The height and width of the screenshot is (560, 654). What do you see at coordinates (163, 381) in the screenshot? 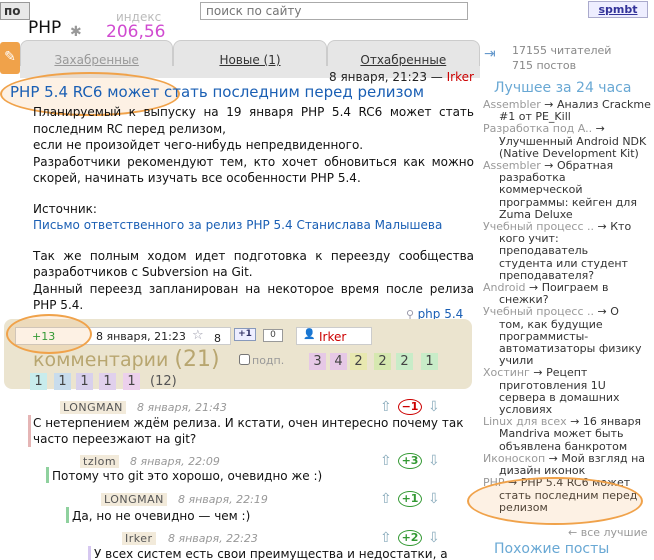
I see `total-new-count: (12)` at bounding box center [163, 381].